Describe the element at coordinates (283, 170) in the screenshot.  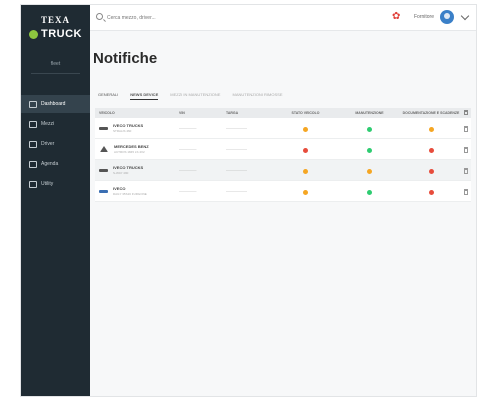
I see `table-row: IVECO TRUCKS S-WAY 490 ————— ——————` at that location.